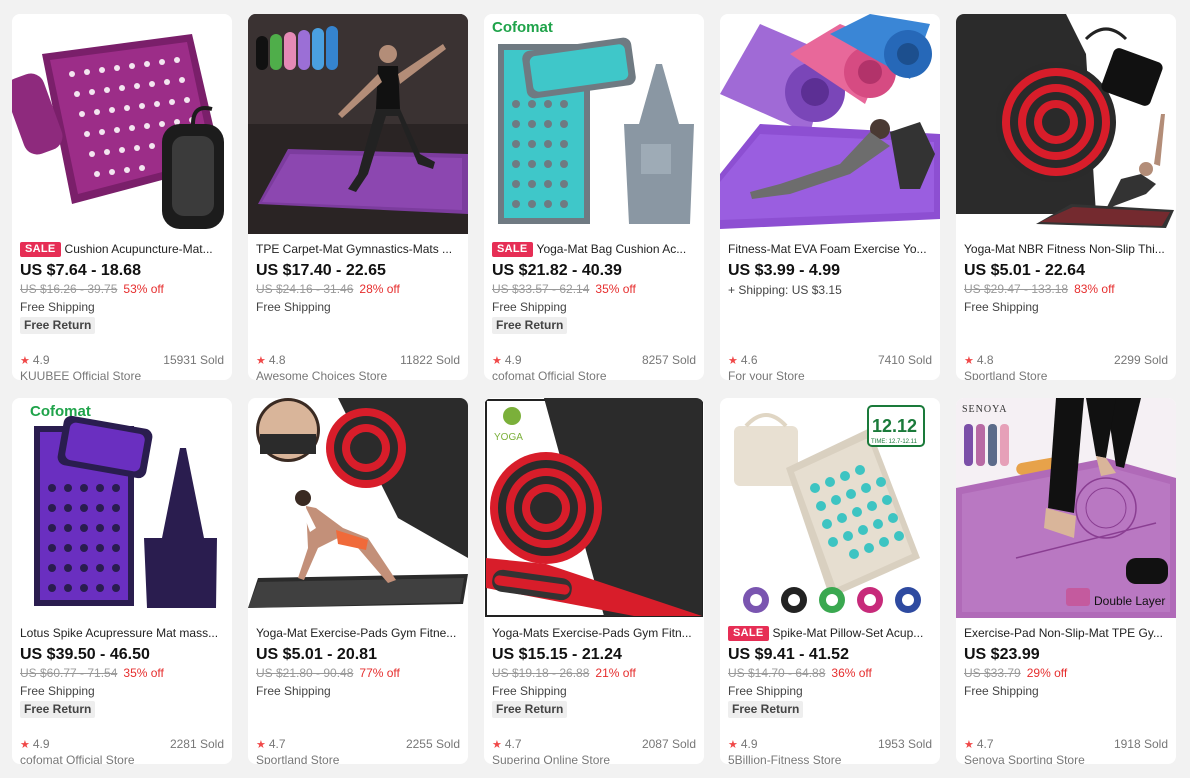  Describe the element at coordinates (904, 744) in the screenshot. I see `sold-count: 1953 Sold` at that location.